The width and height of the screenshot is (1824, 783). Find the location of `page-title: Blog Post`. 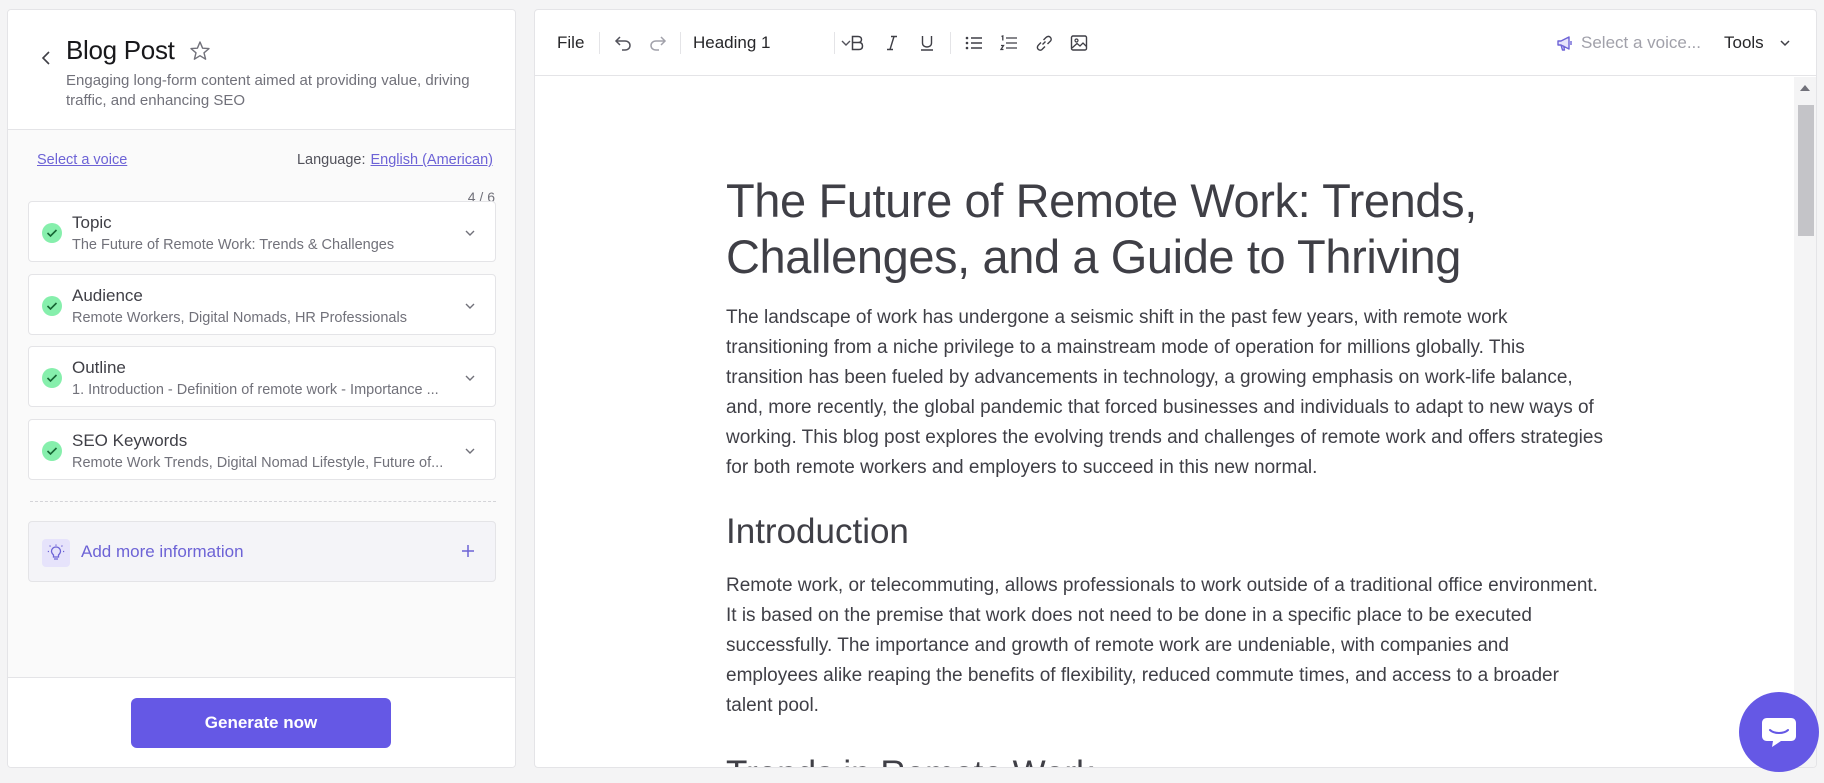

page-title: Blog Post is located at coordinates (120, 50).